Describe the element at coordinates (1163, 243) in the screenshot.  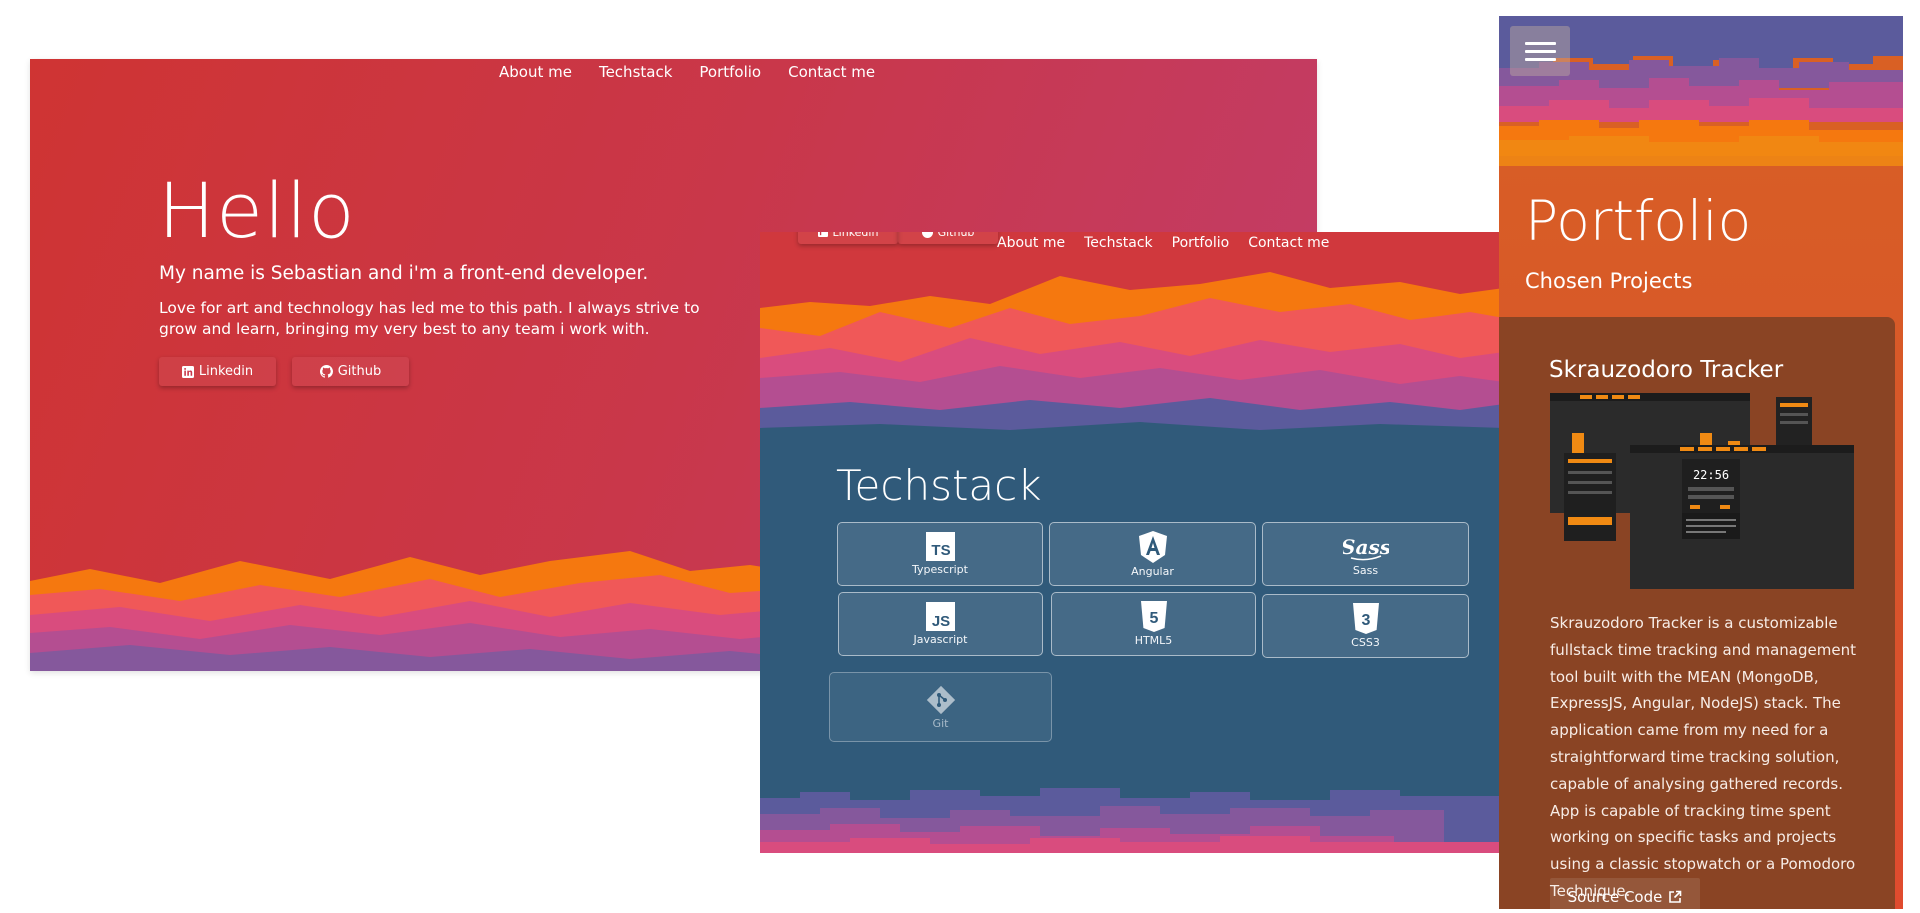
I see `techstack-nav: About me Techstack Portfolio Contact me` at that location.